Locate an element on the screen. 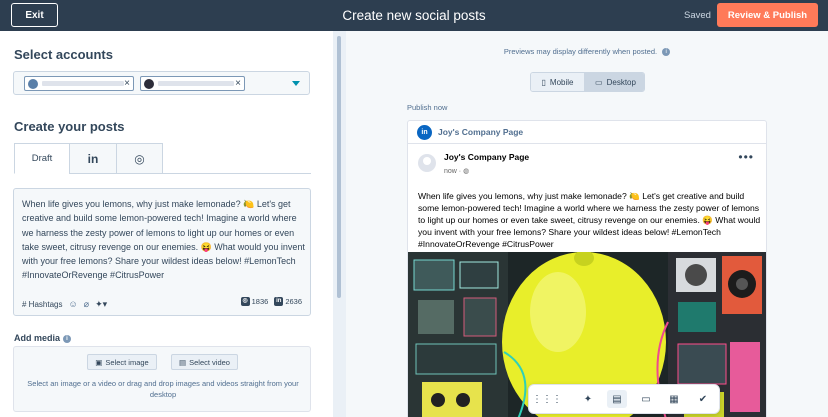  add-media-label: Add media is located at coordinates (37, 338).